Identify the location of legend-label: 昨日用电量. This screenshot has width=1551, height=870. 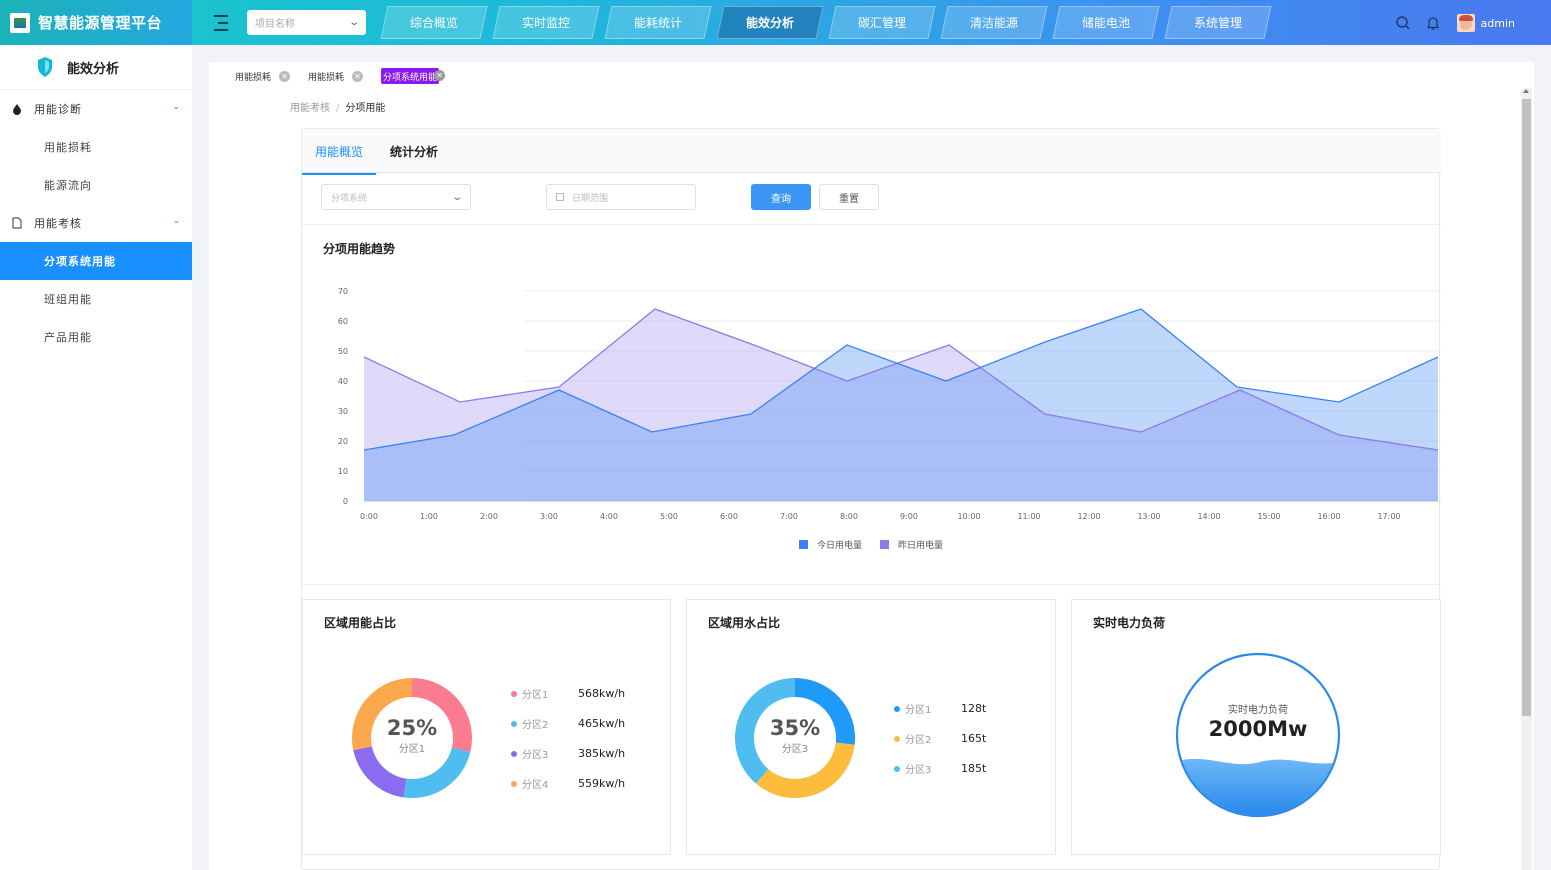
(921, 546).